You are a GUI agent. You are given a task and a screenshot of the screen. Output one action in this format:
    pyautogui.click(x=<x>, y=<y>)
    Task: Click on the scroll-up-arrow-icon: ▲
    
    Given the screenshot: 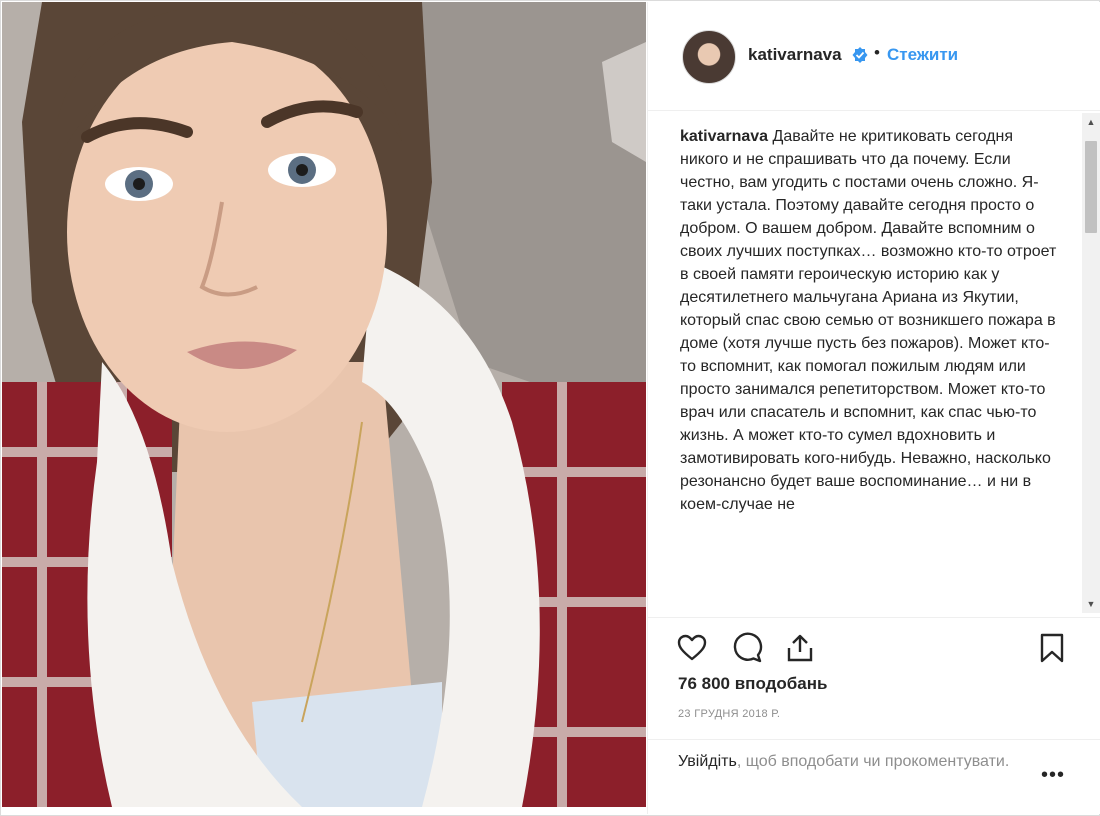 What is the action you would take?
    pyautogui.click(x=1091, y=122)
    